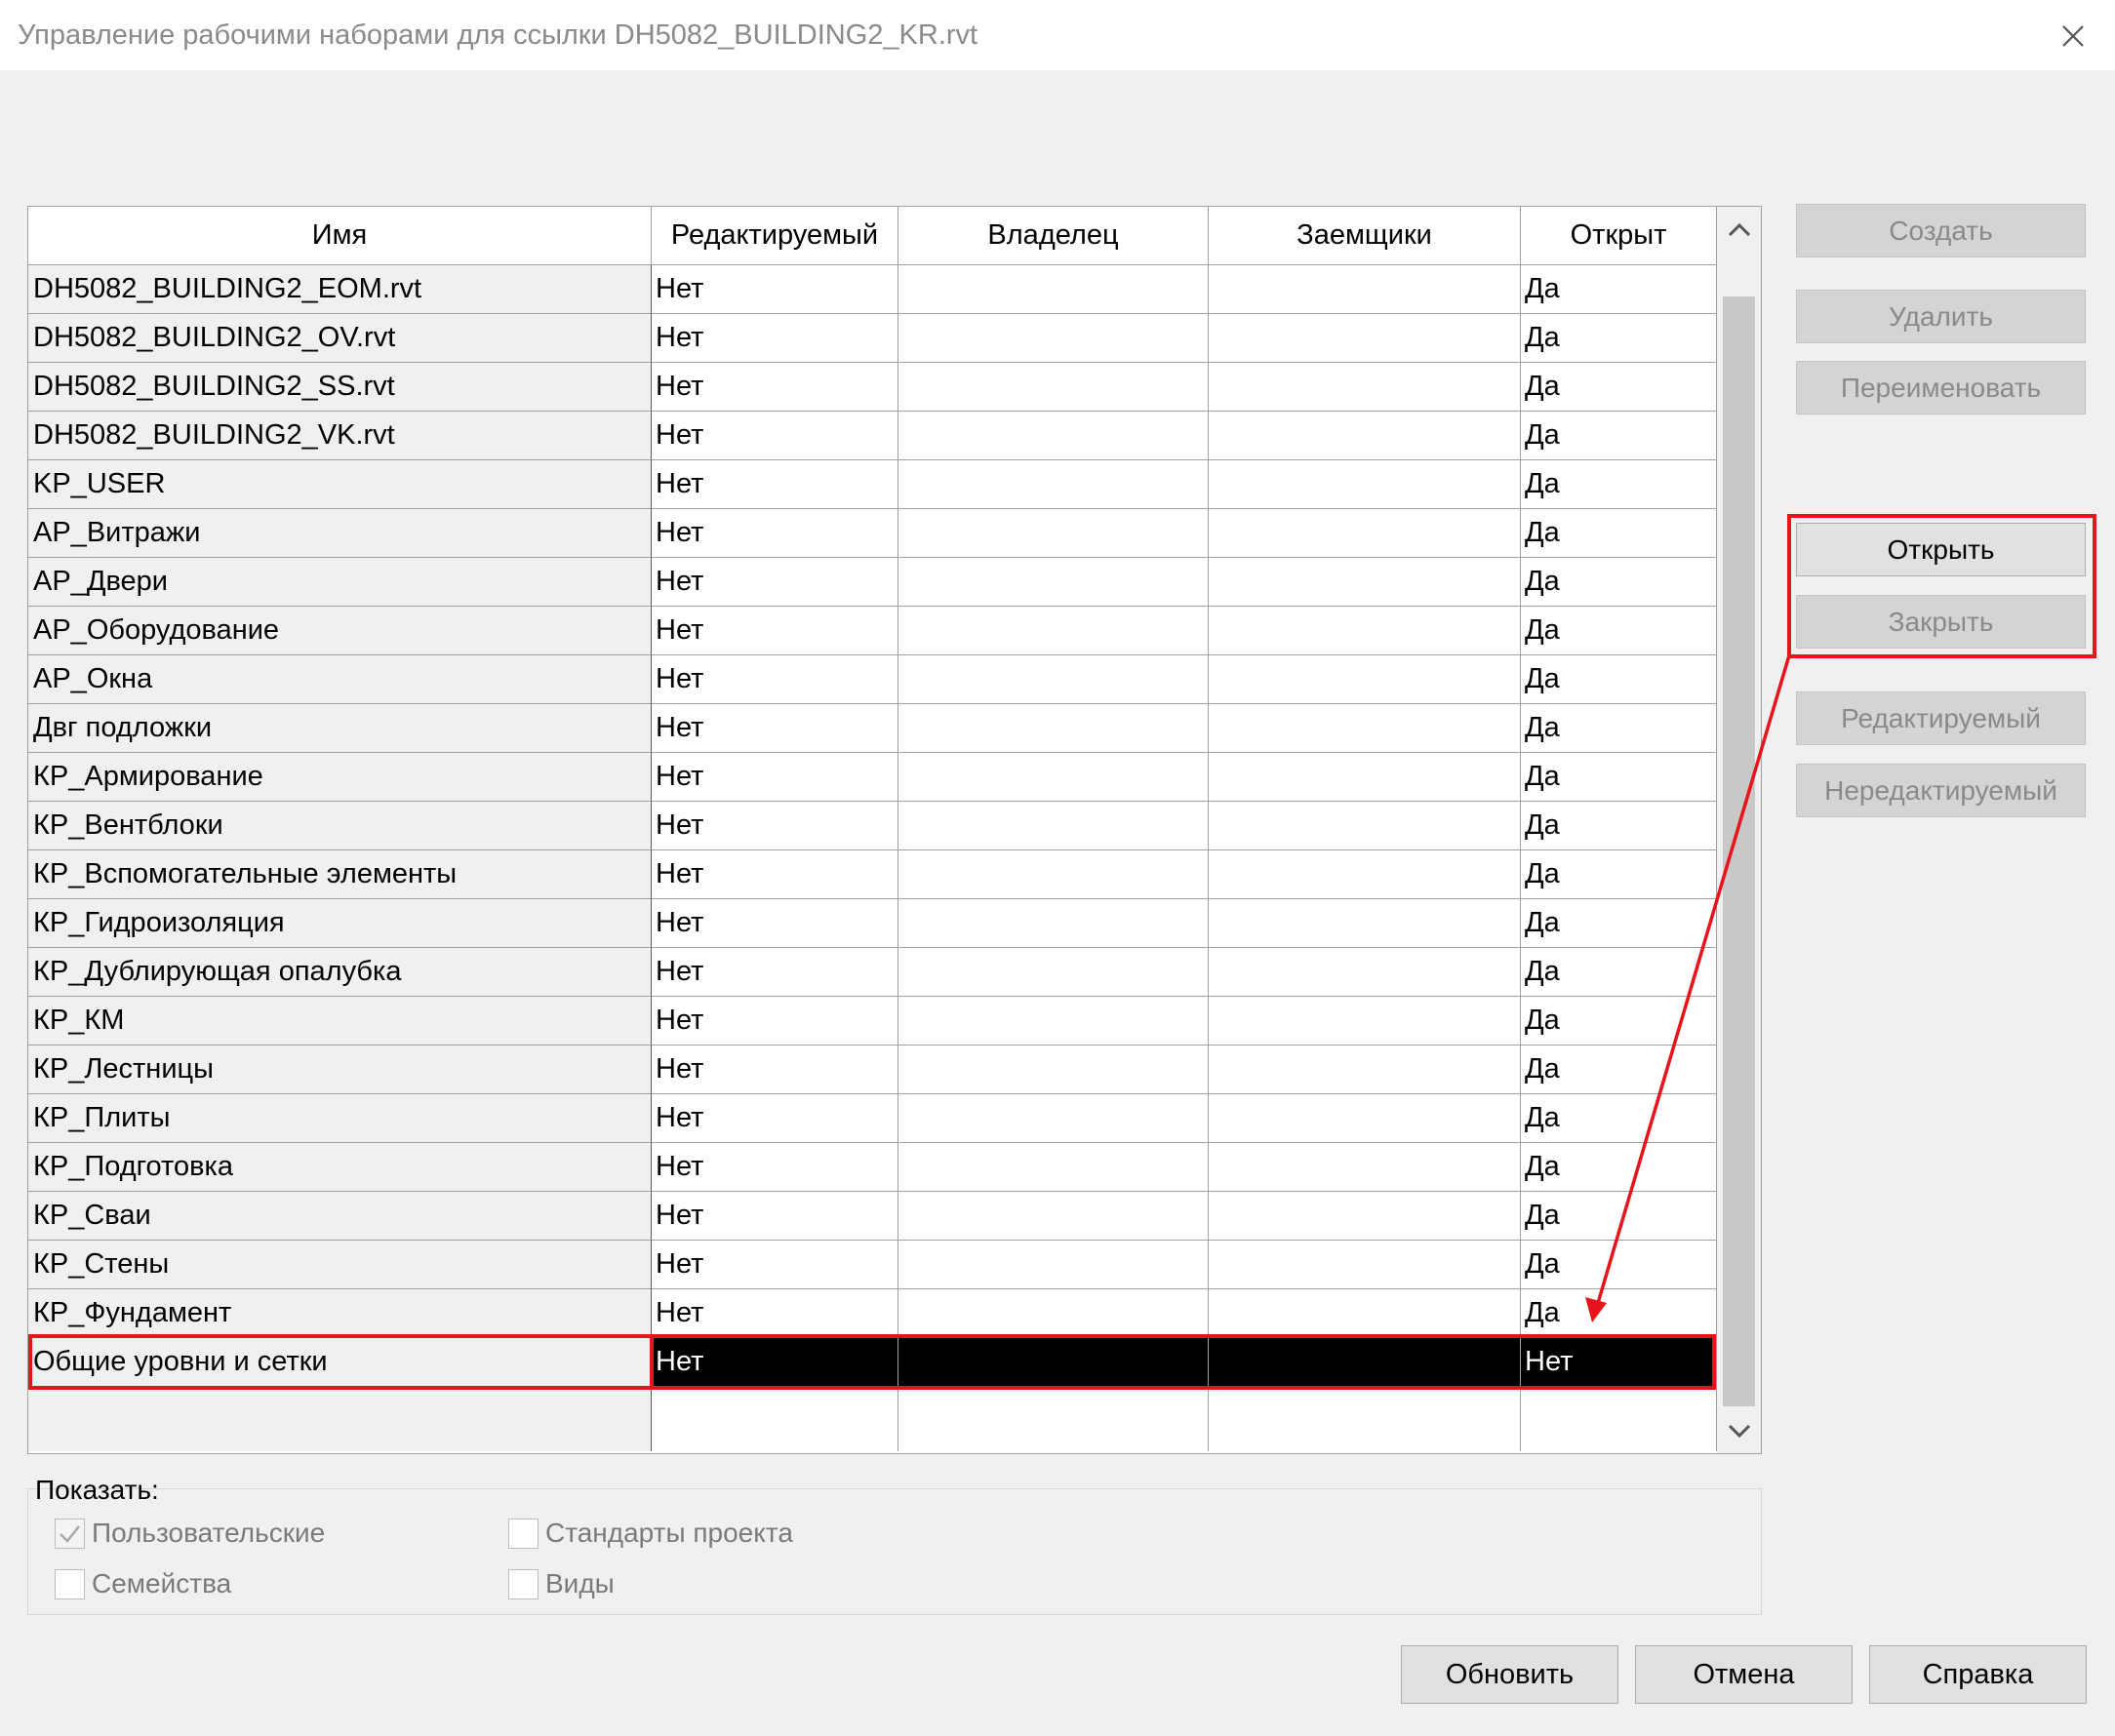 The image size is (2115, 1736). Describe the element at coordinates (872, 1021) in the screenshot. I see `table-row: КР_КМ Нет Да` at that location.